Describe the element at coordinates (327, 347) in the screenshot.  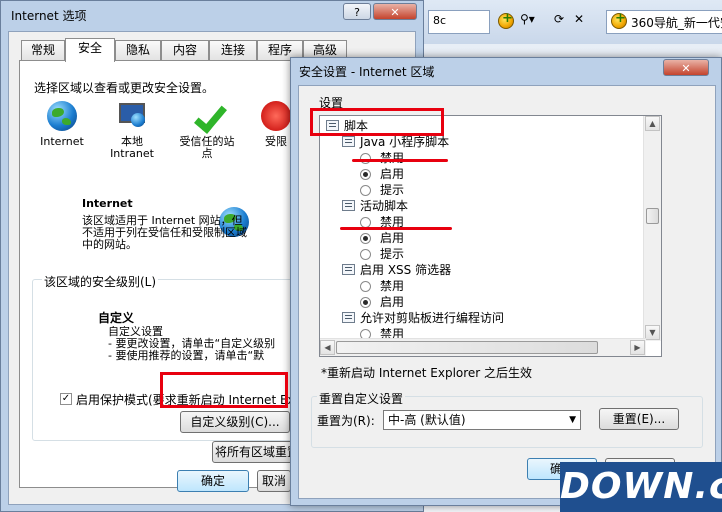
I see `scroll-left-icon: ◀` at that location.